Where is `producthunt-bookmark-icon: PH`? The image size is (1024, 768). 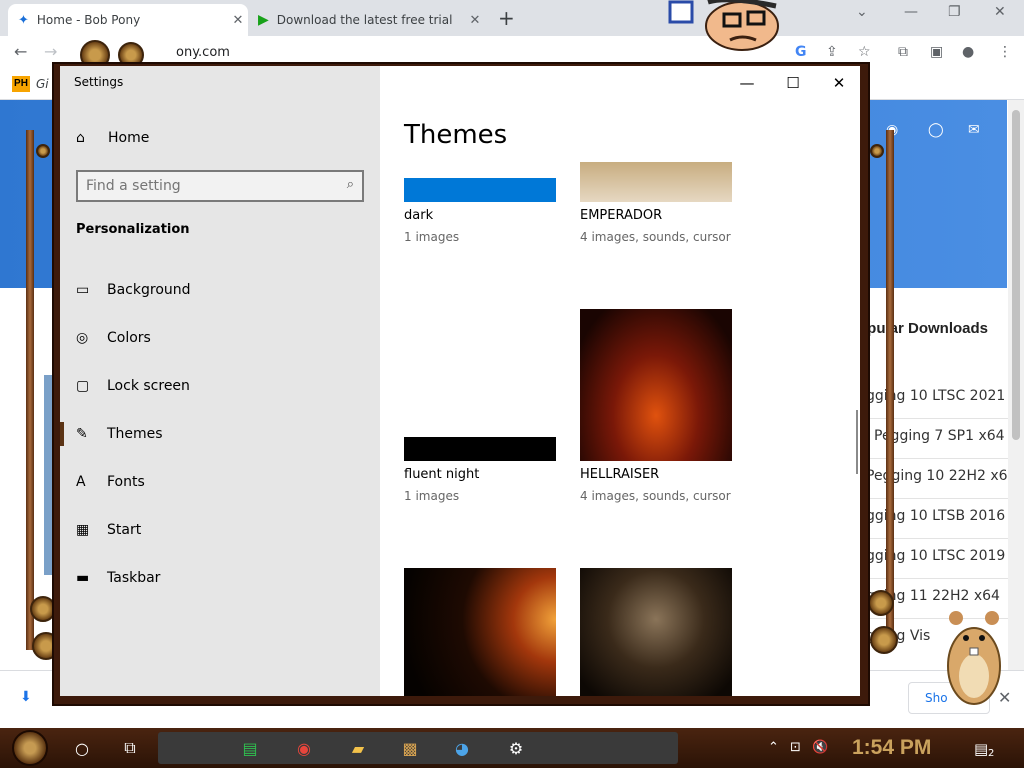
producthunt-bookmark-icon: PH is located at coordinates (21, 84).